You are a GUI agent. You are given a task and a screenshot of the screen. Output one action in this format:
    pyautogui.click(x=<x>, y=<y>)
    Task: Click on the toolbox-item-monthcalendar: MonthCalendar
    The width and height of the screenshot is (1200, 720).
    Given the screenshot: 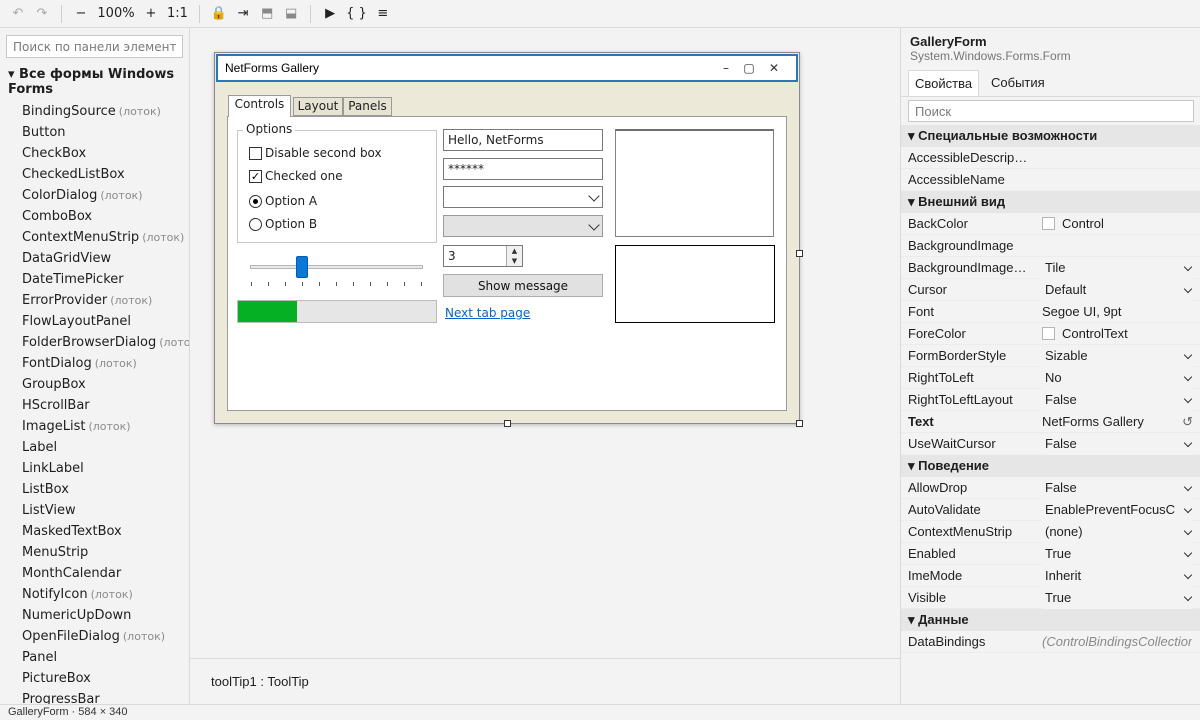 What is the action you would take?
    pyautogui.click(x=105, y=573)
    